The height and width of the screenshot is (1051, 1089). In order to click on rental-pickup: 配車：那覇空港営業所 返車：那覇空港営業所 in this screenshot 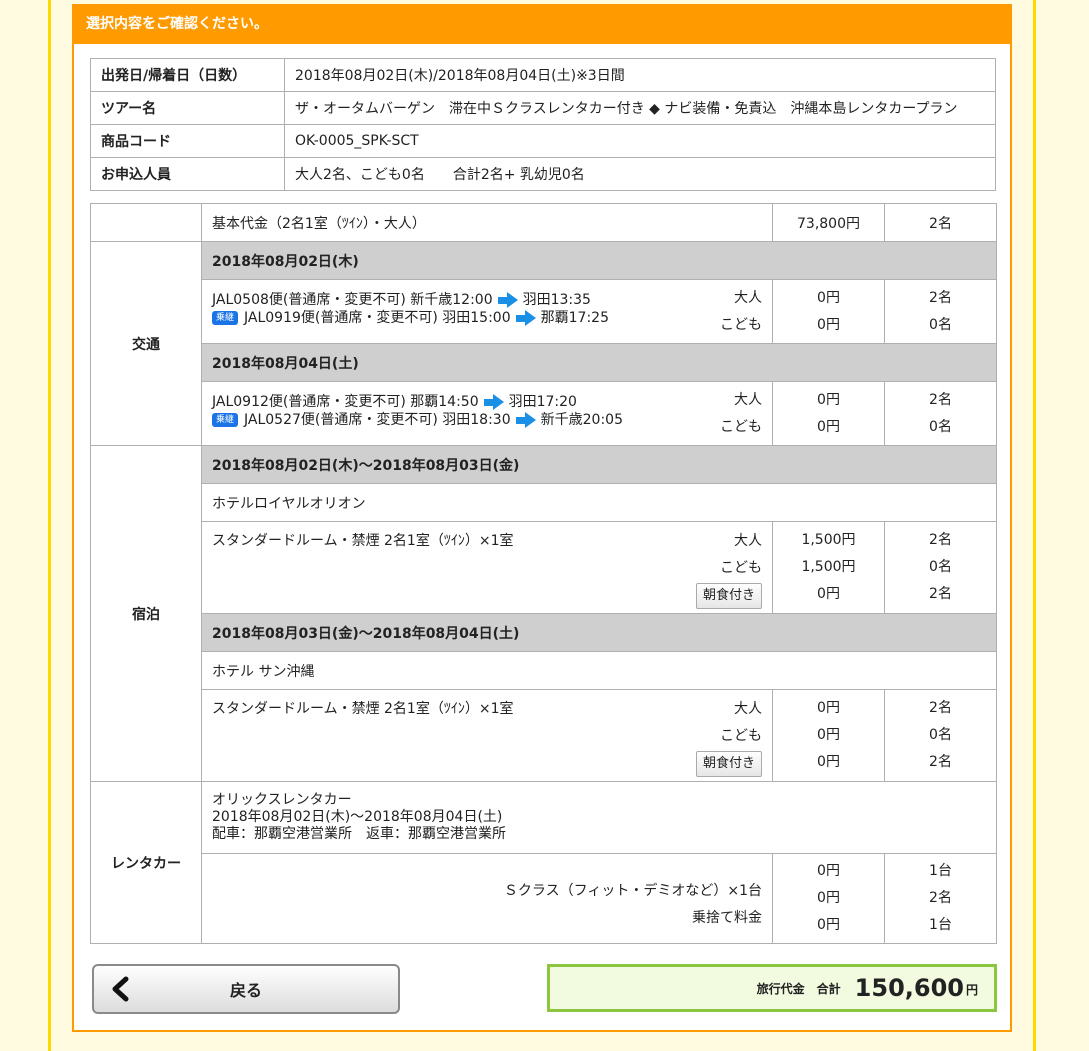, I will do `click(359, 834)`.